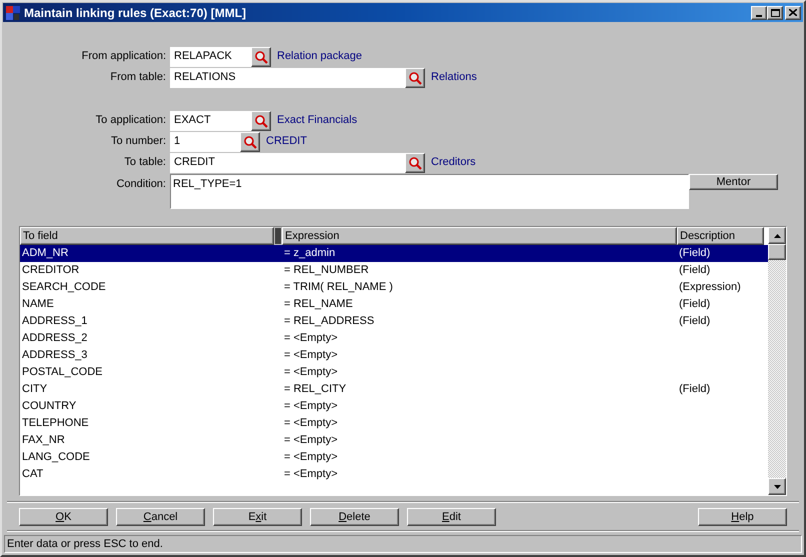 This screenshot has width=806, height=557. What do you see at coordinates (318, 304) in the screenshot?
I see `table-cell-text: = REL_NAME` at bounding box center [318, 304].